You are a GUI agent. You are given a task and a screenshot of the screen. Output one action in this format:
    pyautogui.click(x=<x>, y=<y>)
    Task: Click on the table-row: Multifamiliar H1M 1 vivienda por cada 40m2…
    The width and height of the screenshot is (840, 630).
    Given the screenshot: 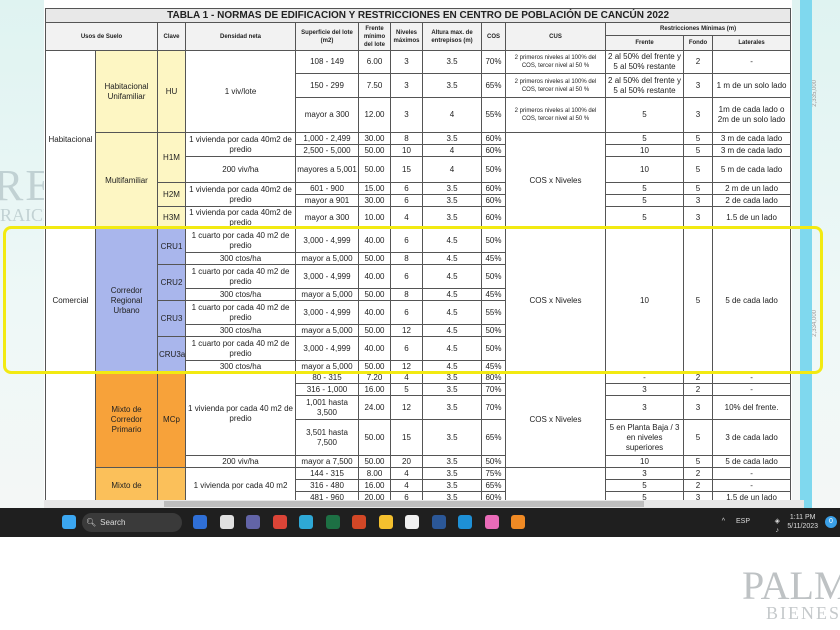 What is the action you would take?
    pyautogui.click(x=419, y=180)
    